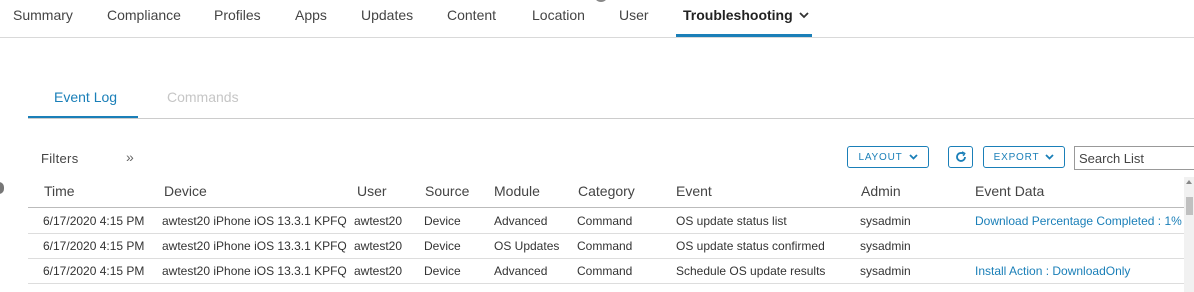 The width and height of the screenshot is (1194, 292). Describe the element at coordinates (311, 15) in the screenshot. I see `tab-apps: Apps` at that location.